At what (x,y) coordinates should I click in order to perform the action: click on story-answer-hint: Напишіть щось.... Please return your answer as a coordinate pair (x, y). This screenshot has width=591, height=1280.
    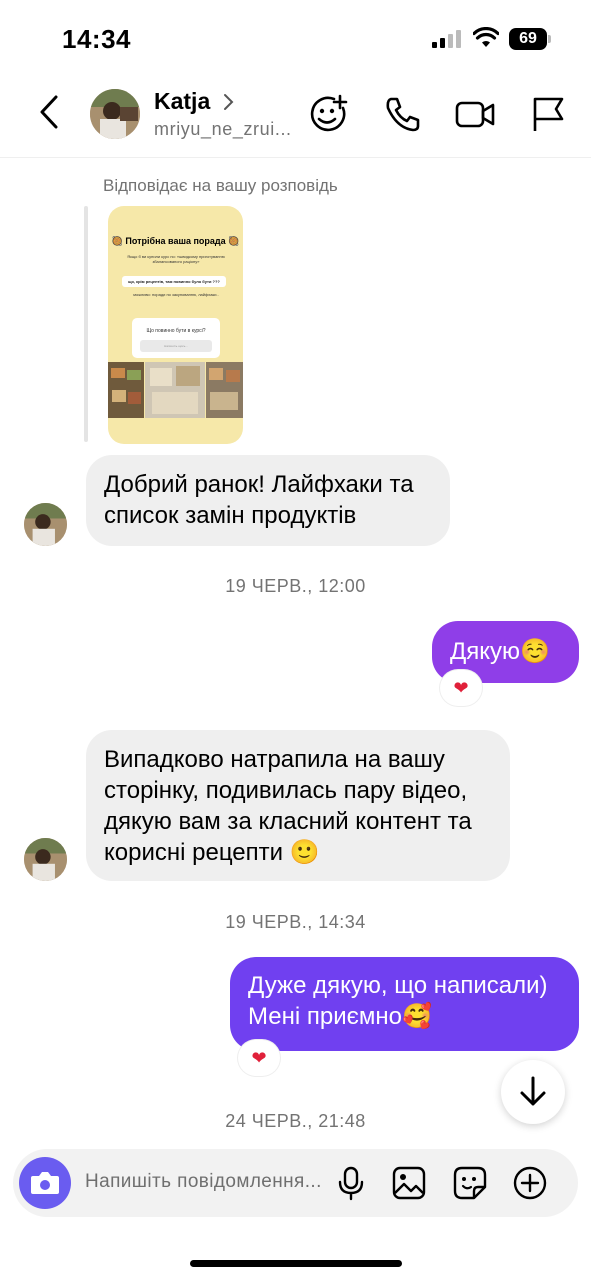
    Looking at the image, I should click on (176, 346).